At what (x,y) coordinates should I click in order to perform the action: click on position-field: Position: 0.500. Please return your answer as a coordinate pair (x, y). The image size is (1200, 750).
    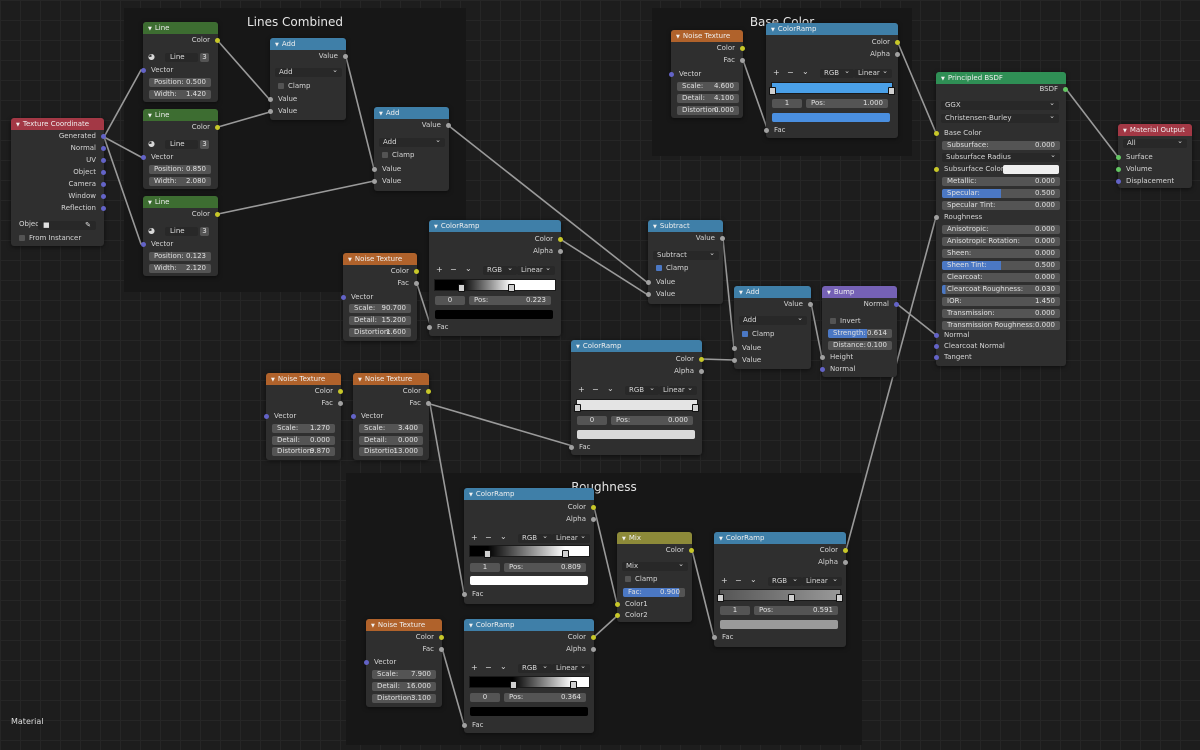
    Looking at the image, I should click on (180, 82).